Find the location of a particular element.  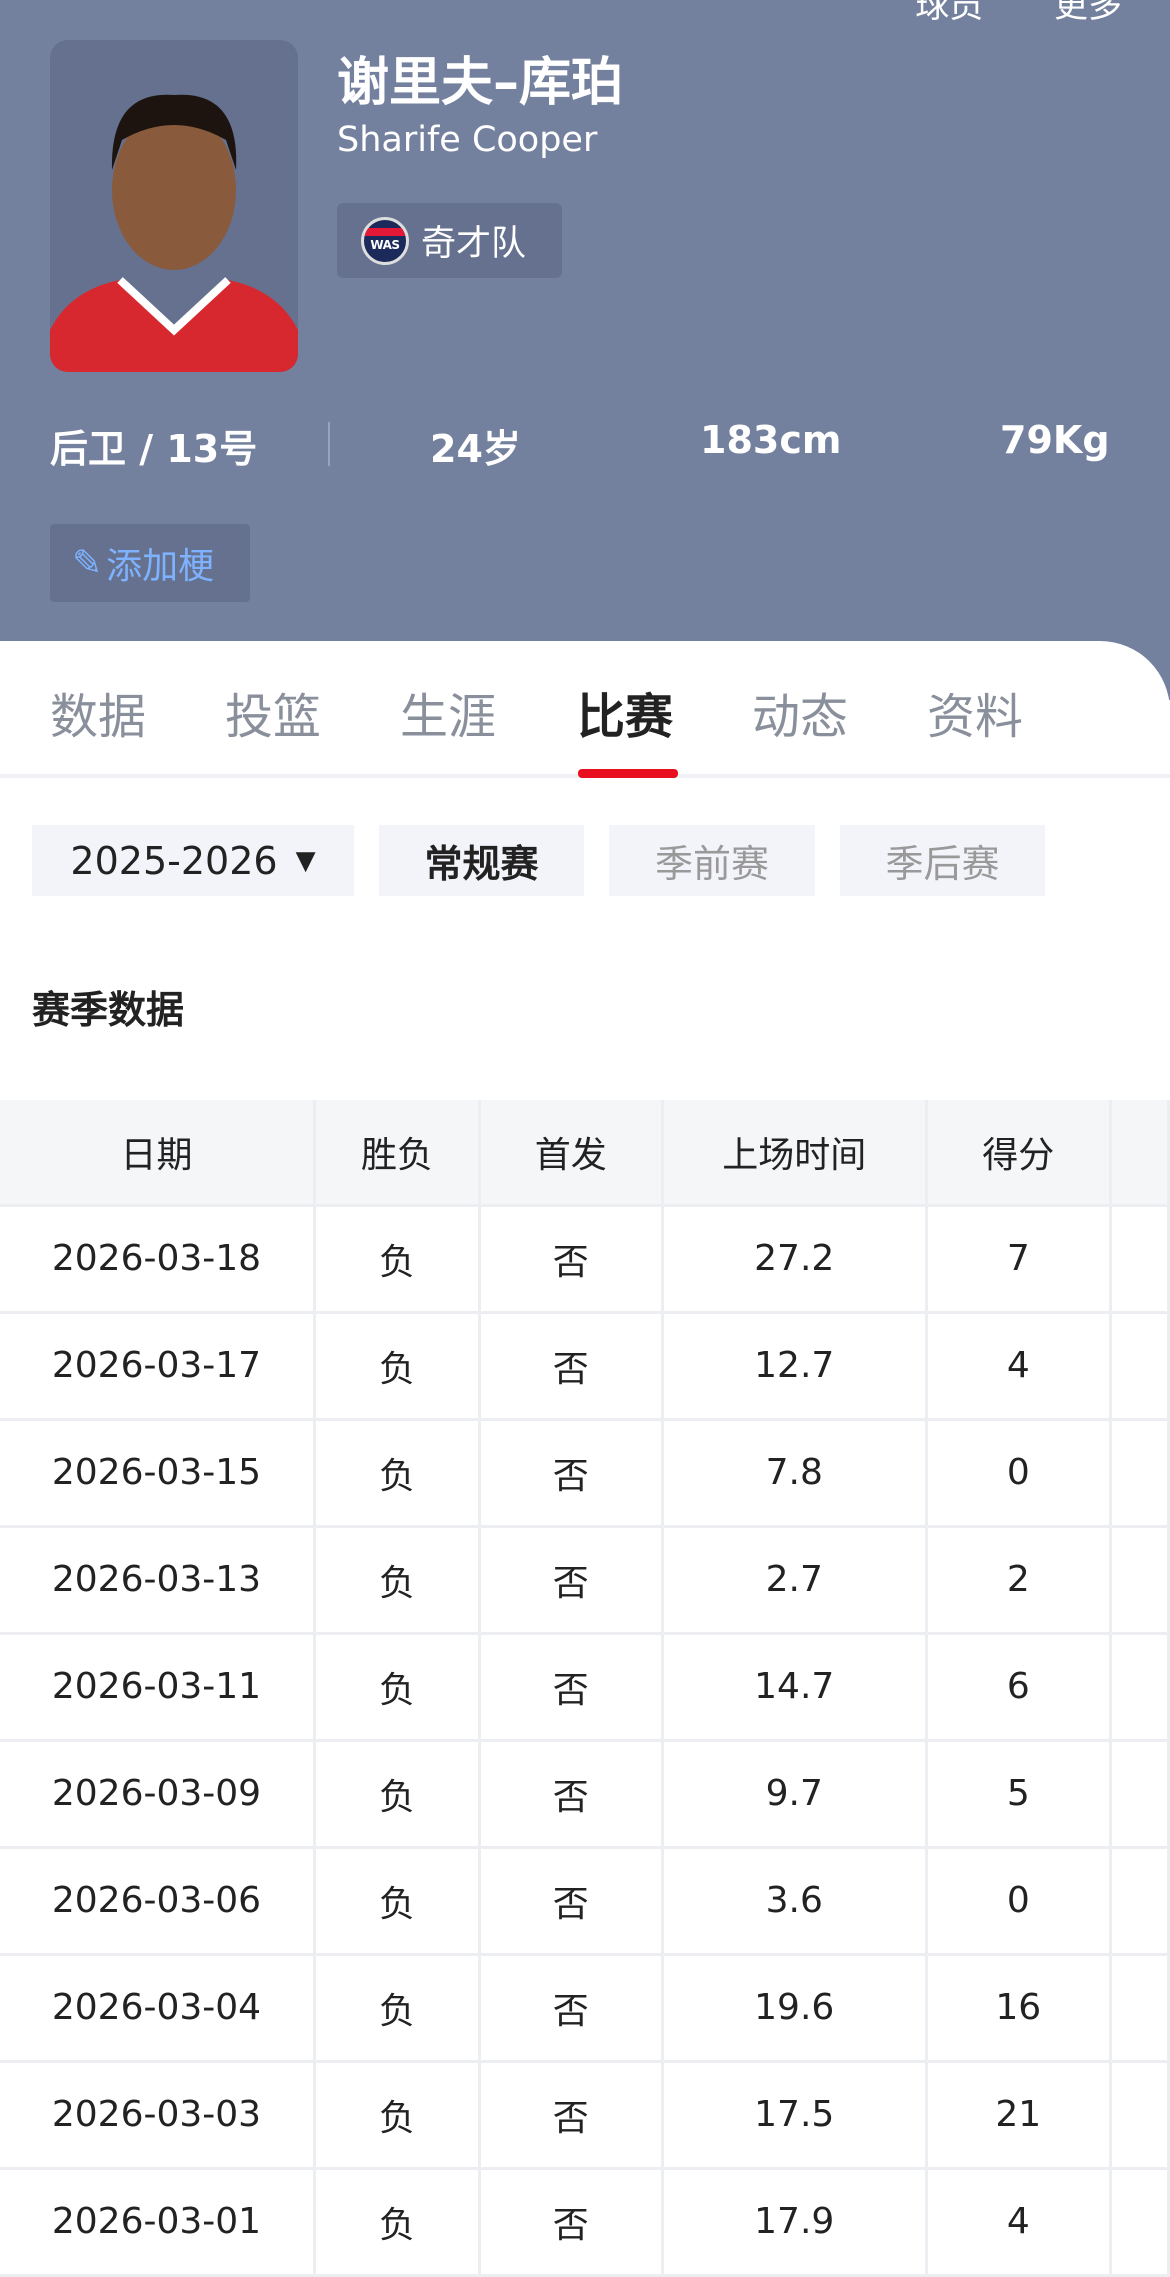

table-cell: 12.7 is located at coordinates (795, 1366).